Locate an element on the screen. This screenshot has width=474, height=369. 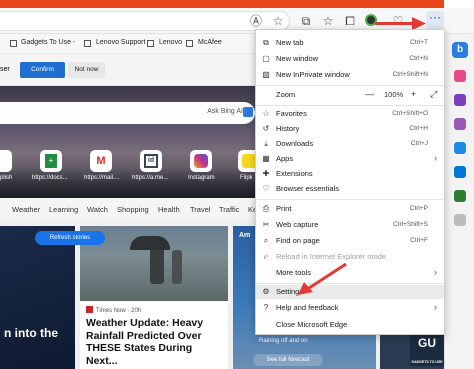
menu-zoom: Zoom — 100% + ⤢ is located at coordinates (350, 95).